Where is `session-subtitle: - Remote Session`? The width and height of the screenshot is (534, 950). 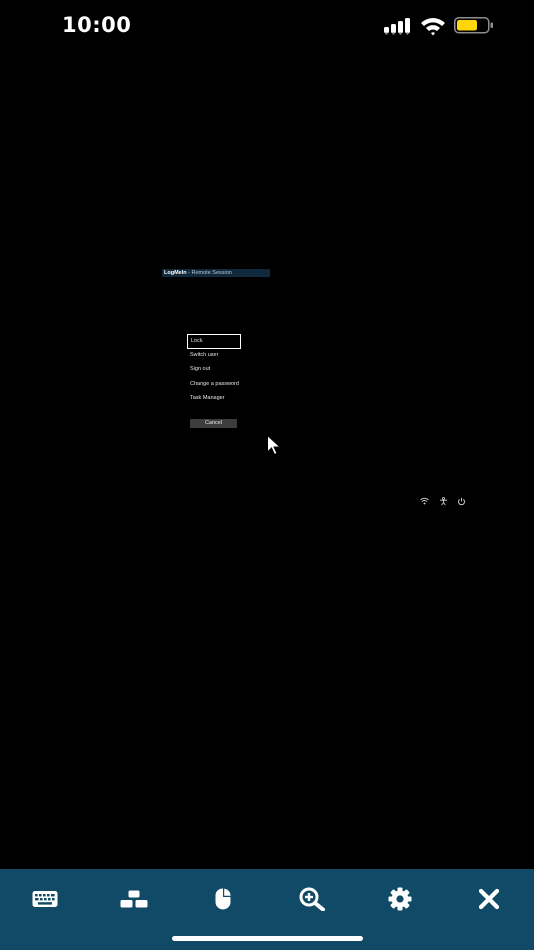 session-subtitle: - Remote Session is located at coordinates (209, 273).